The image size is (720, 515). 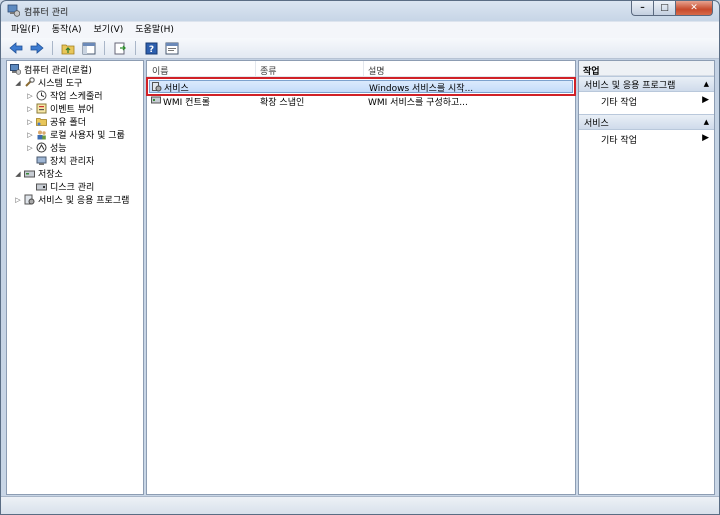 I want to click on event-viewer-icon, so click(x=41, y=108).